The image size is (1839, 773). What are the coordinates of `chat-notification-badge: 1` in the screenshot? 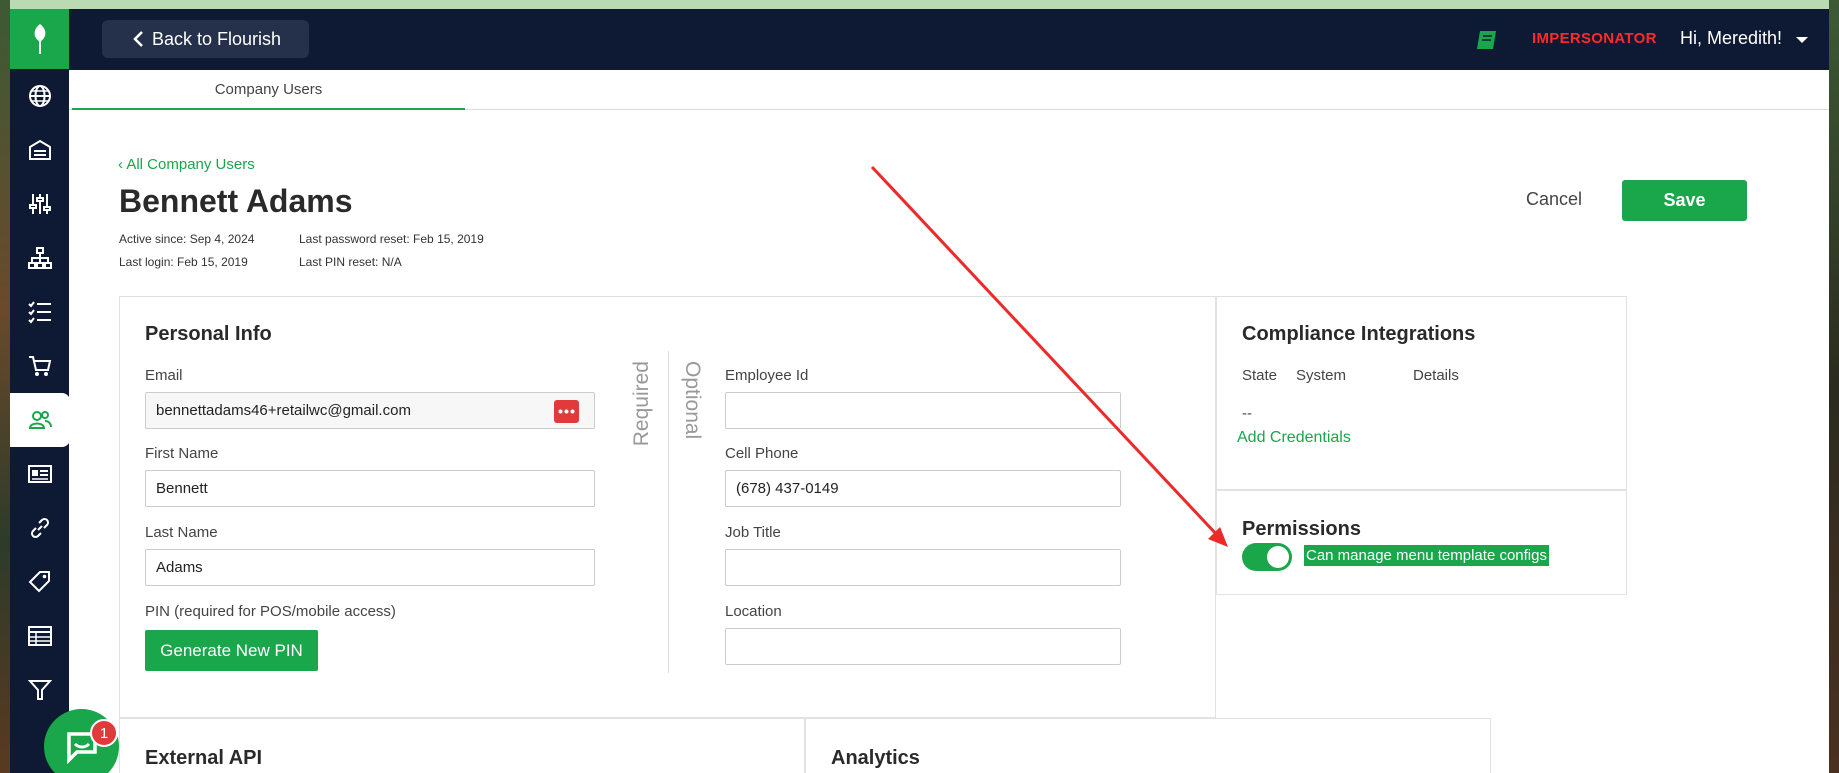 It's located at (104, 733).